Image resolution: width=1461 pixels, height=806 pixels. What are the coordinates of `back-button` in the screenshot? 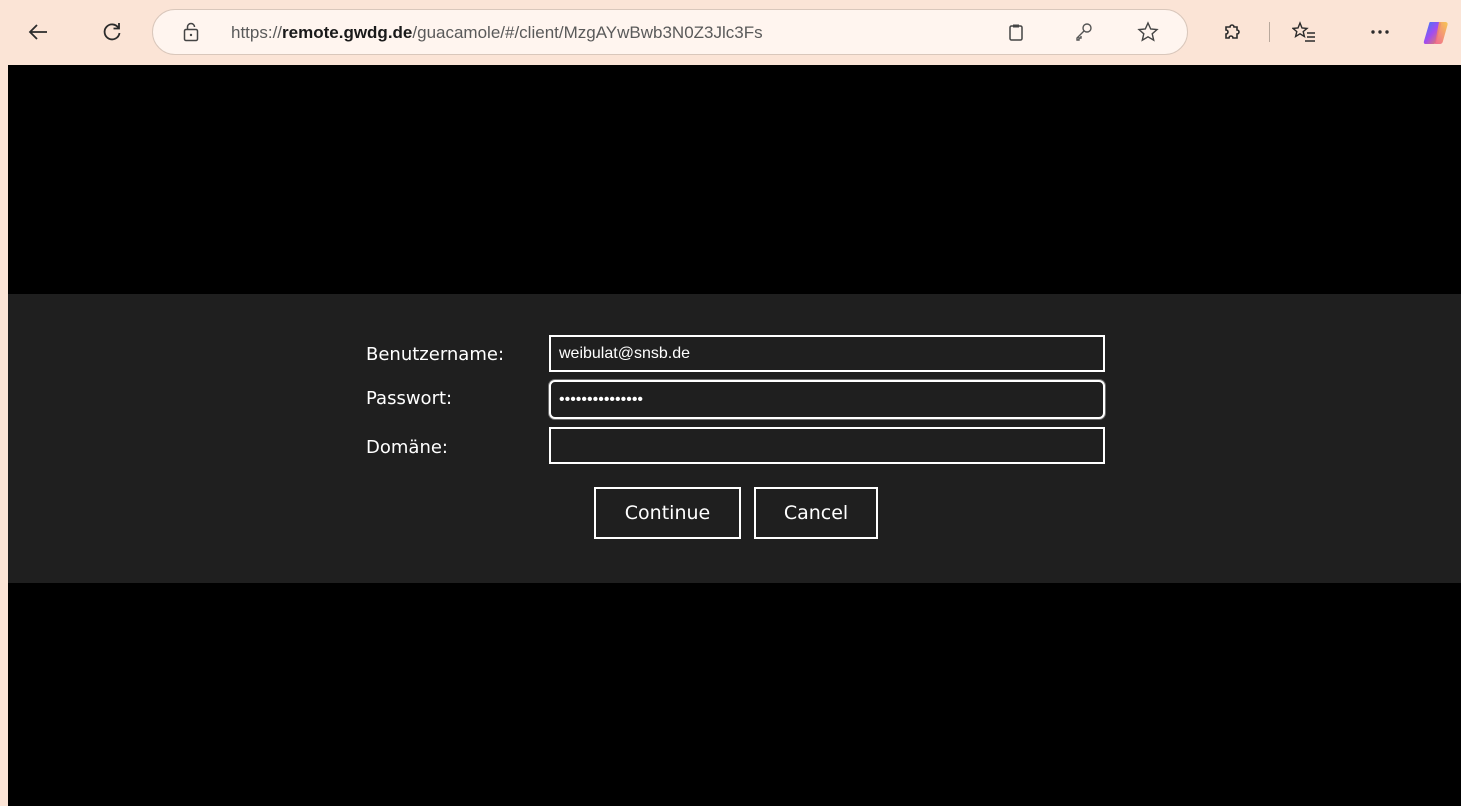 It's located at (38, 32).